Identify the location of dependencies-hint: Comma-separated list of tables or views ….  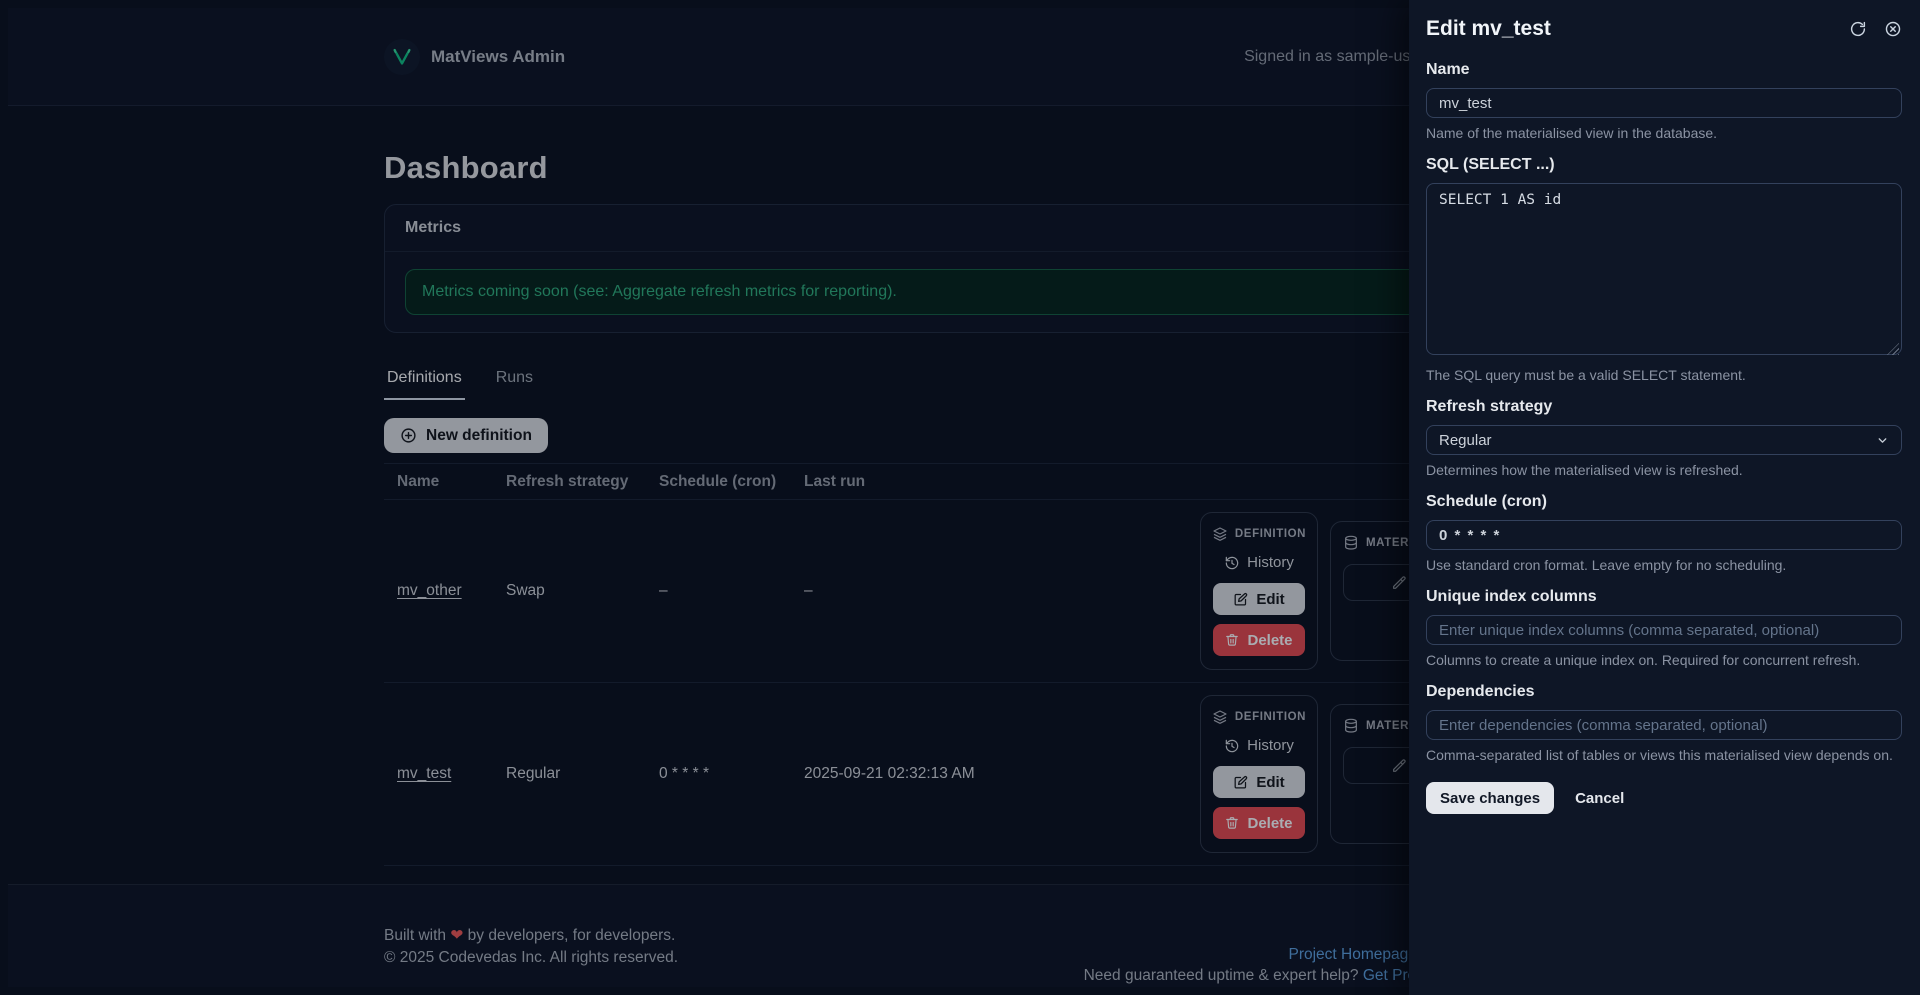
(1659, 755).